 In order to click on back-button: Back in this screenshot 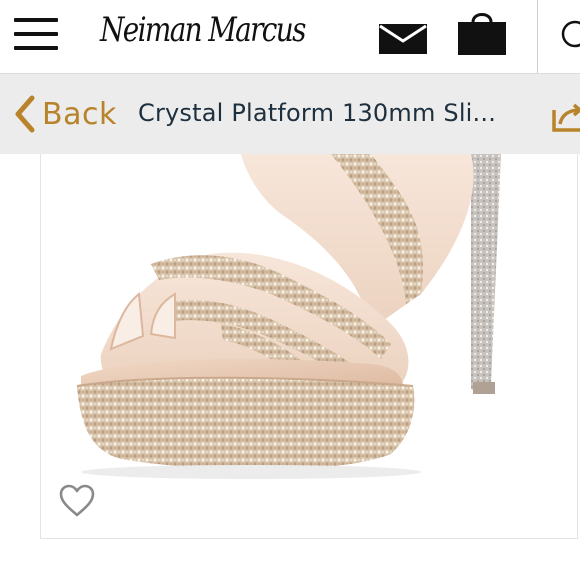, I will do `click(64, 114)`.